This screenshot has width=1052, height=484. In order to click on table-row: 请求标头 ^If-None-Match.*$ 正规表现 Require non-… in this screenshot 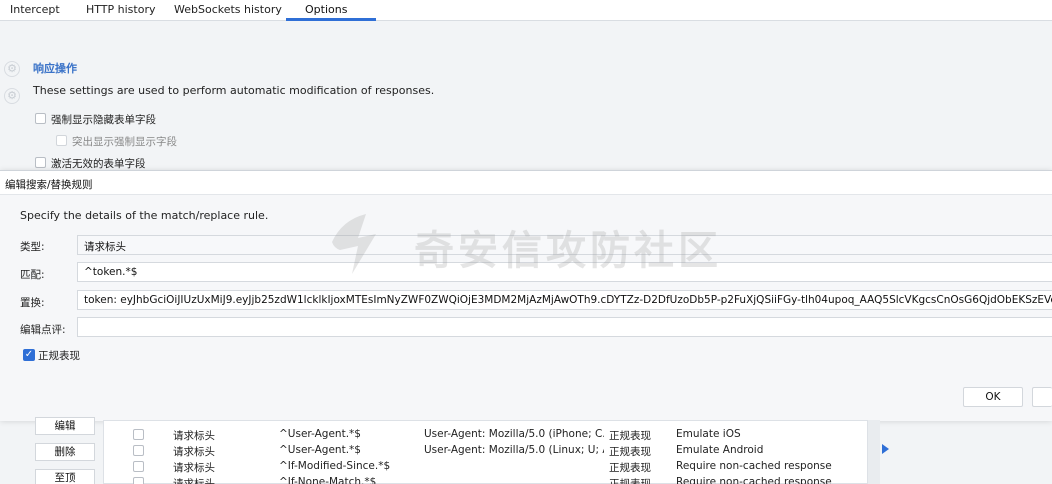, I will do `click(486, 479)`.